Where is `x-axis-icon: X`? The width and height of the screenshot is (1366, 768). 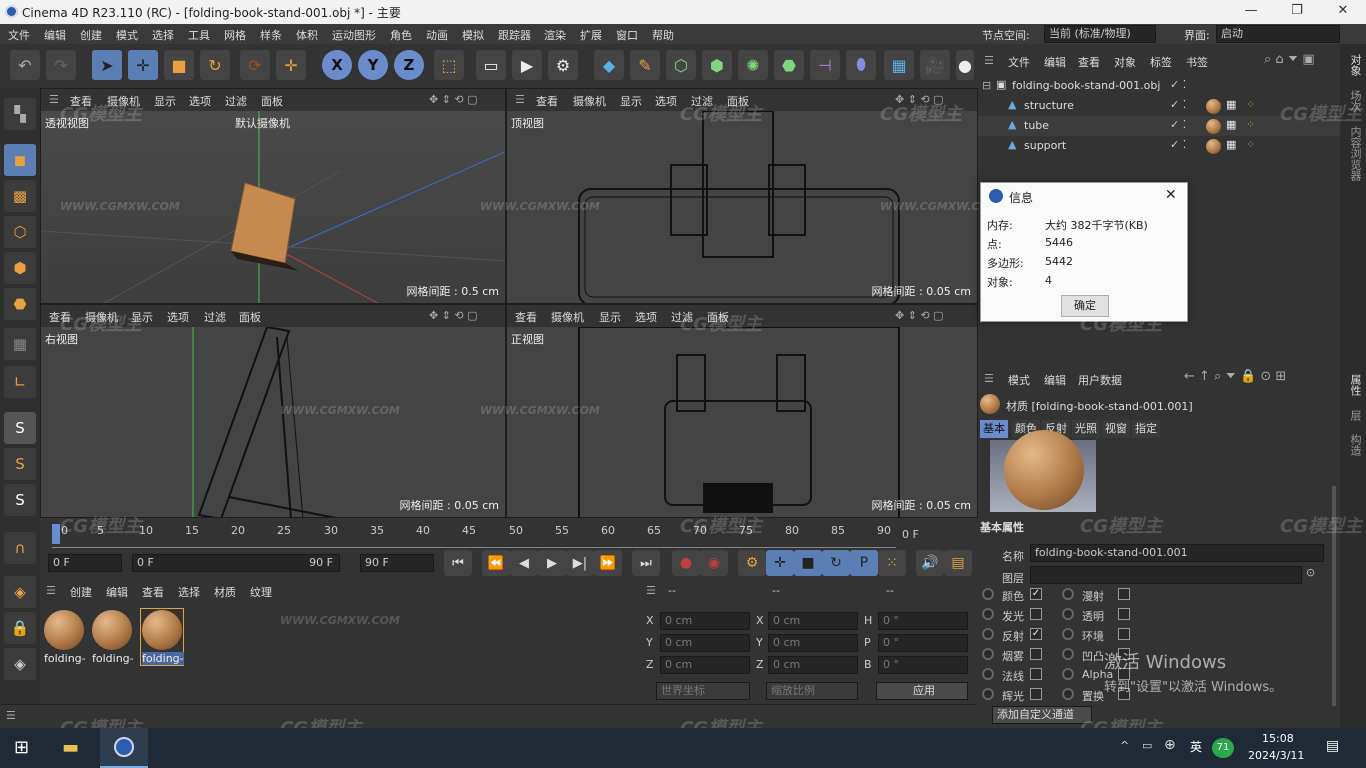
x-axis-icon: X is located at coordinates (337, 65).